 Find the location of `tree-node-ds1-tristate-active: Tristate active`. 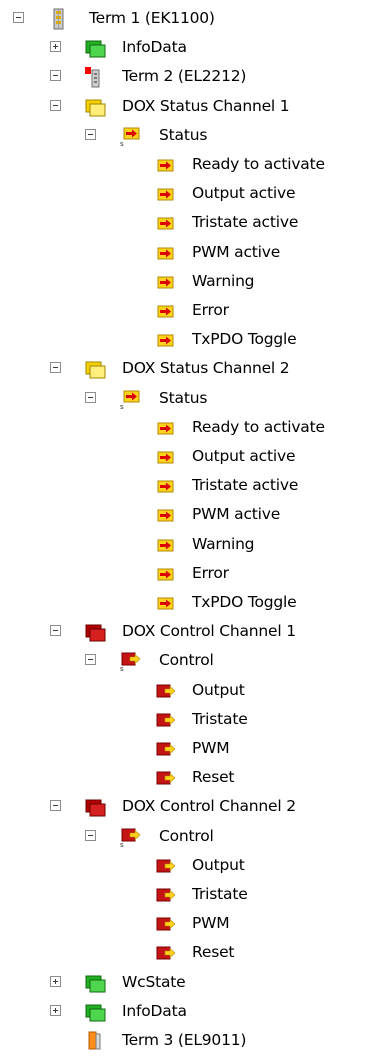

tree-node-ds1-tristate-active: Tristate active is located at coordinates (194, 222).